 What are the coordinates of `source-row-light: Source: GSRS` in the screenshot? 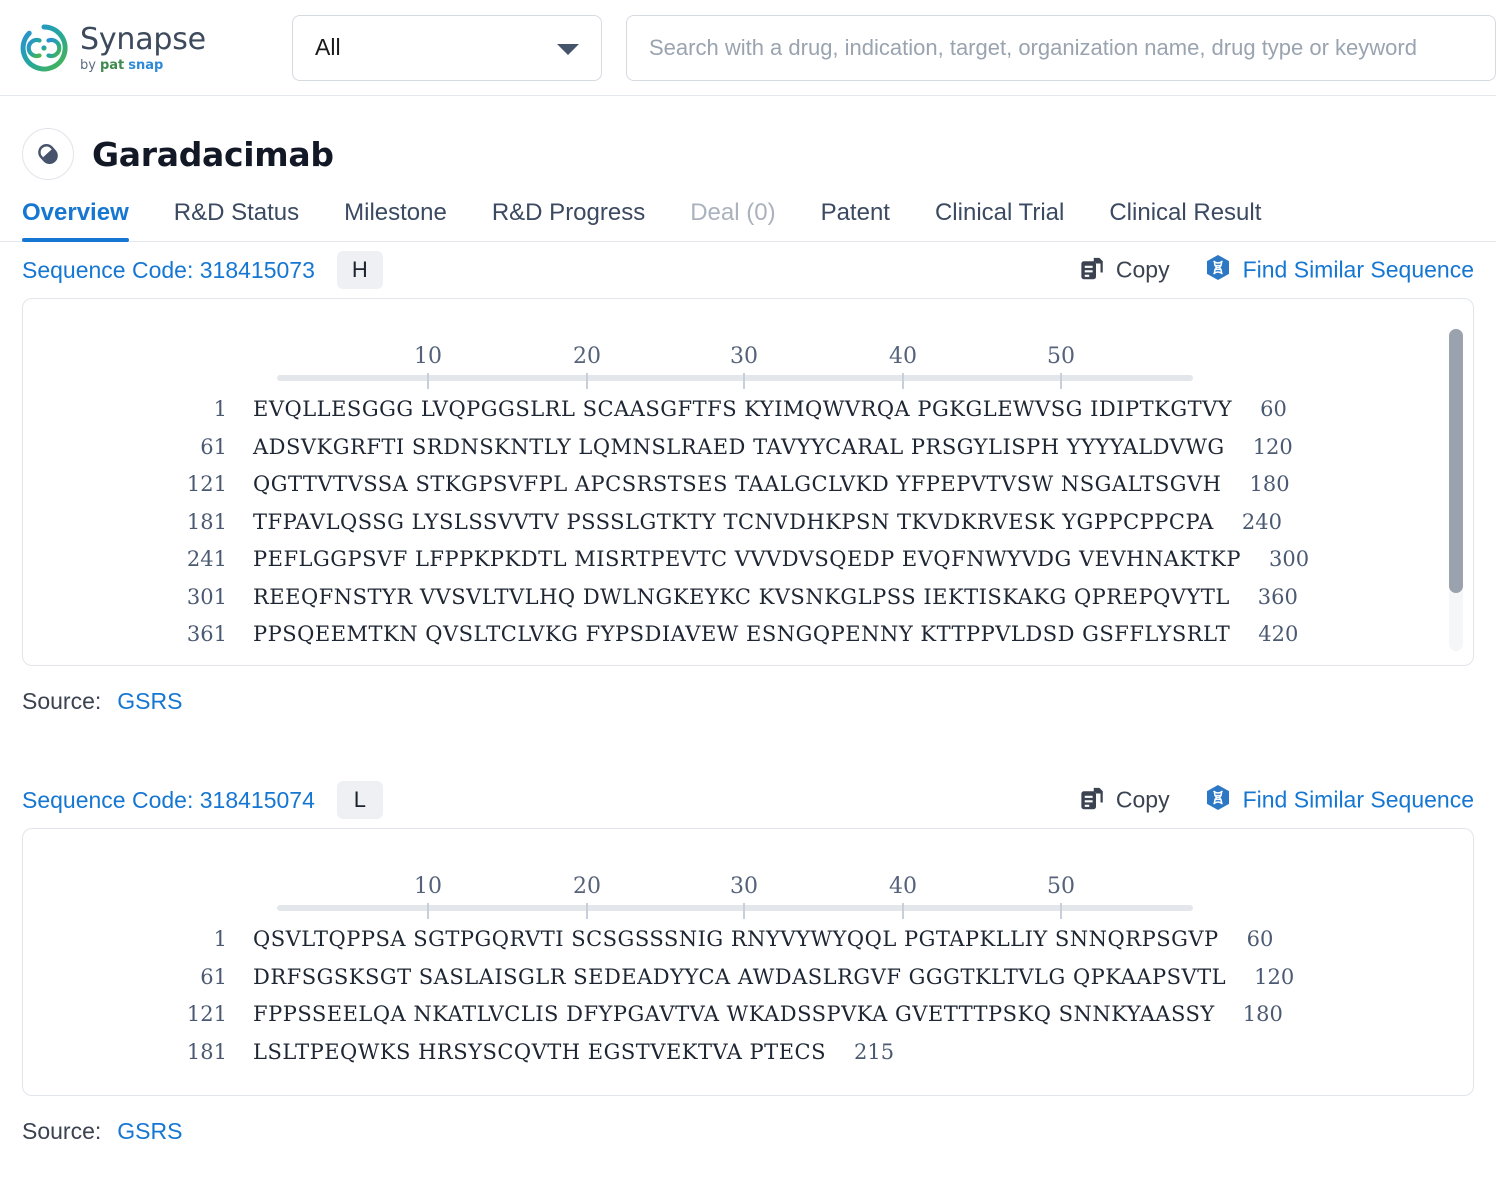 It's located at (748, 1122).